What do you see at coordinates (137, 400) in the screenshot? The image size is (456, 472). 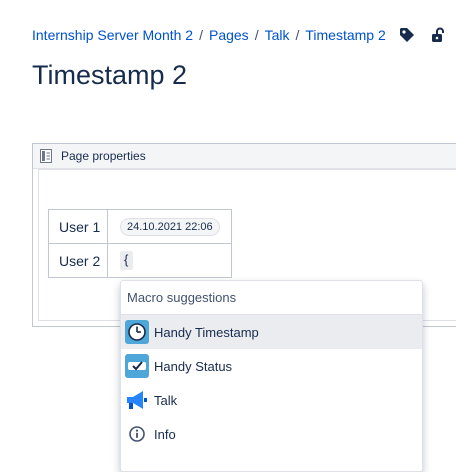 I see `megaphone-icon` at bounding box center [137, 400].